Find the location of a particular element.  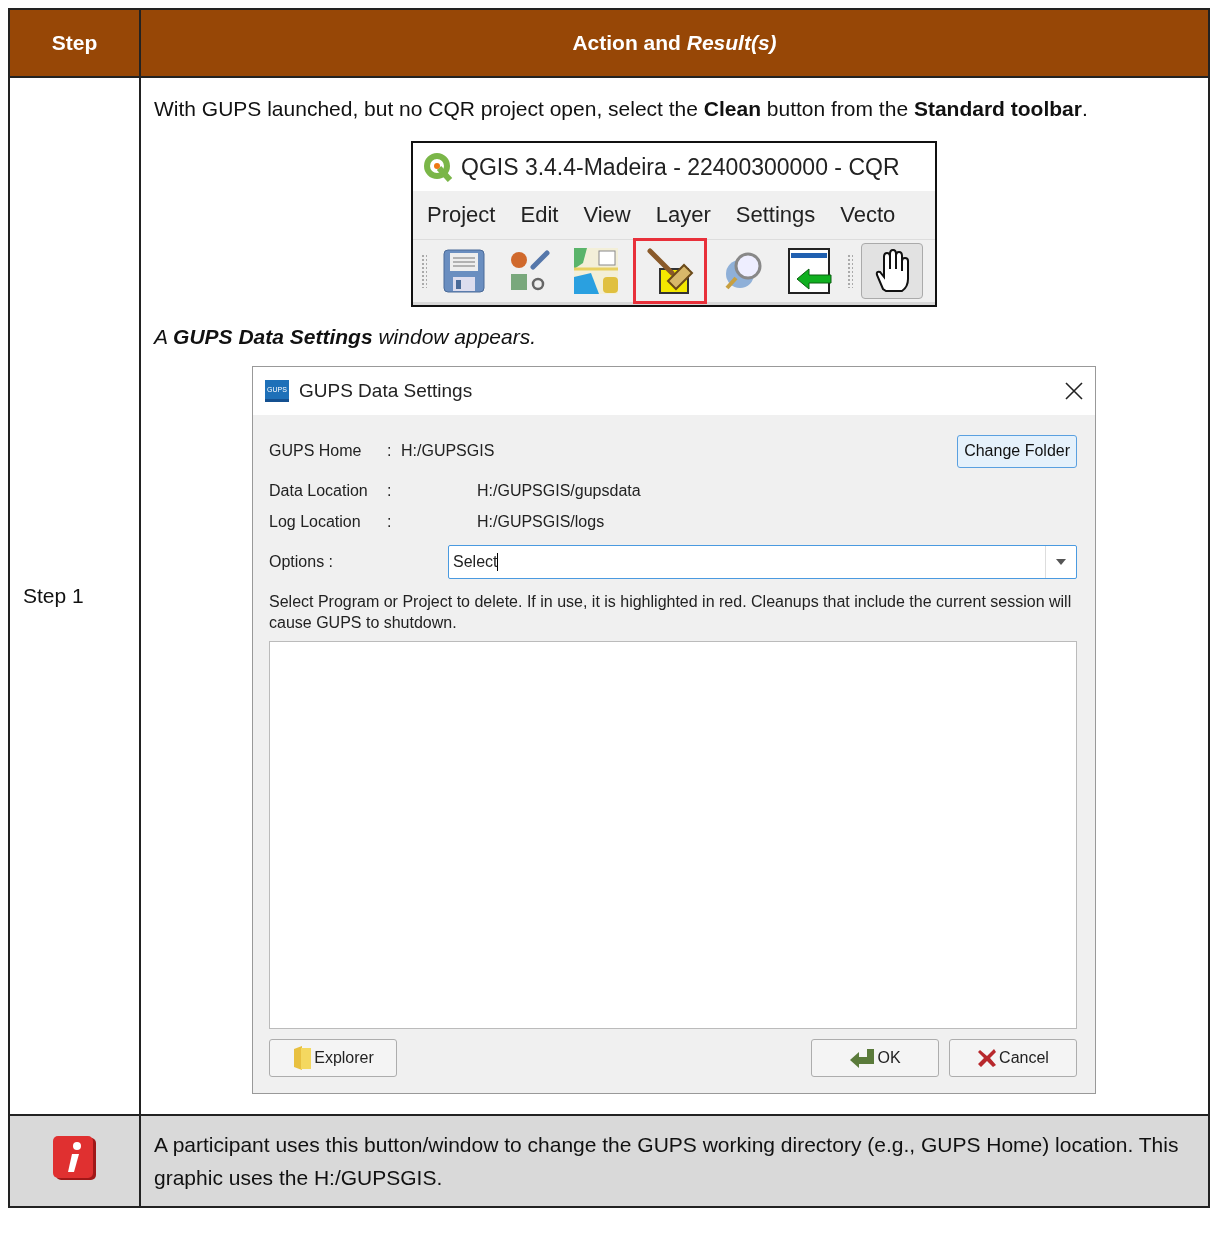

dialog-title: GUPS Data Settings is located at coordinates (386, 391).